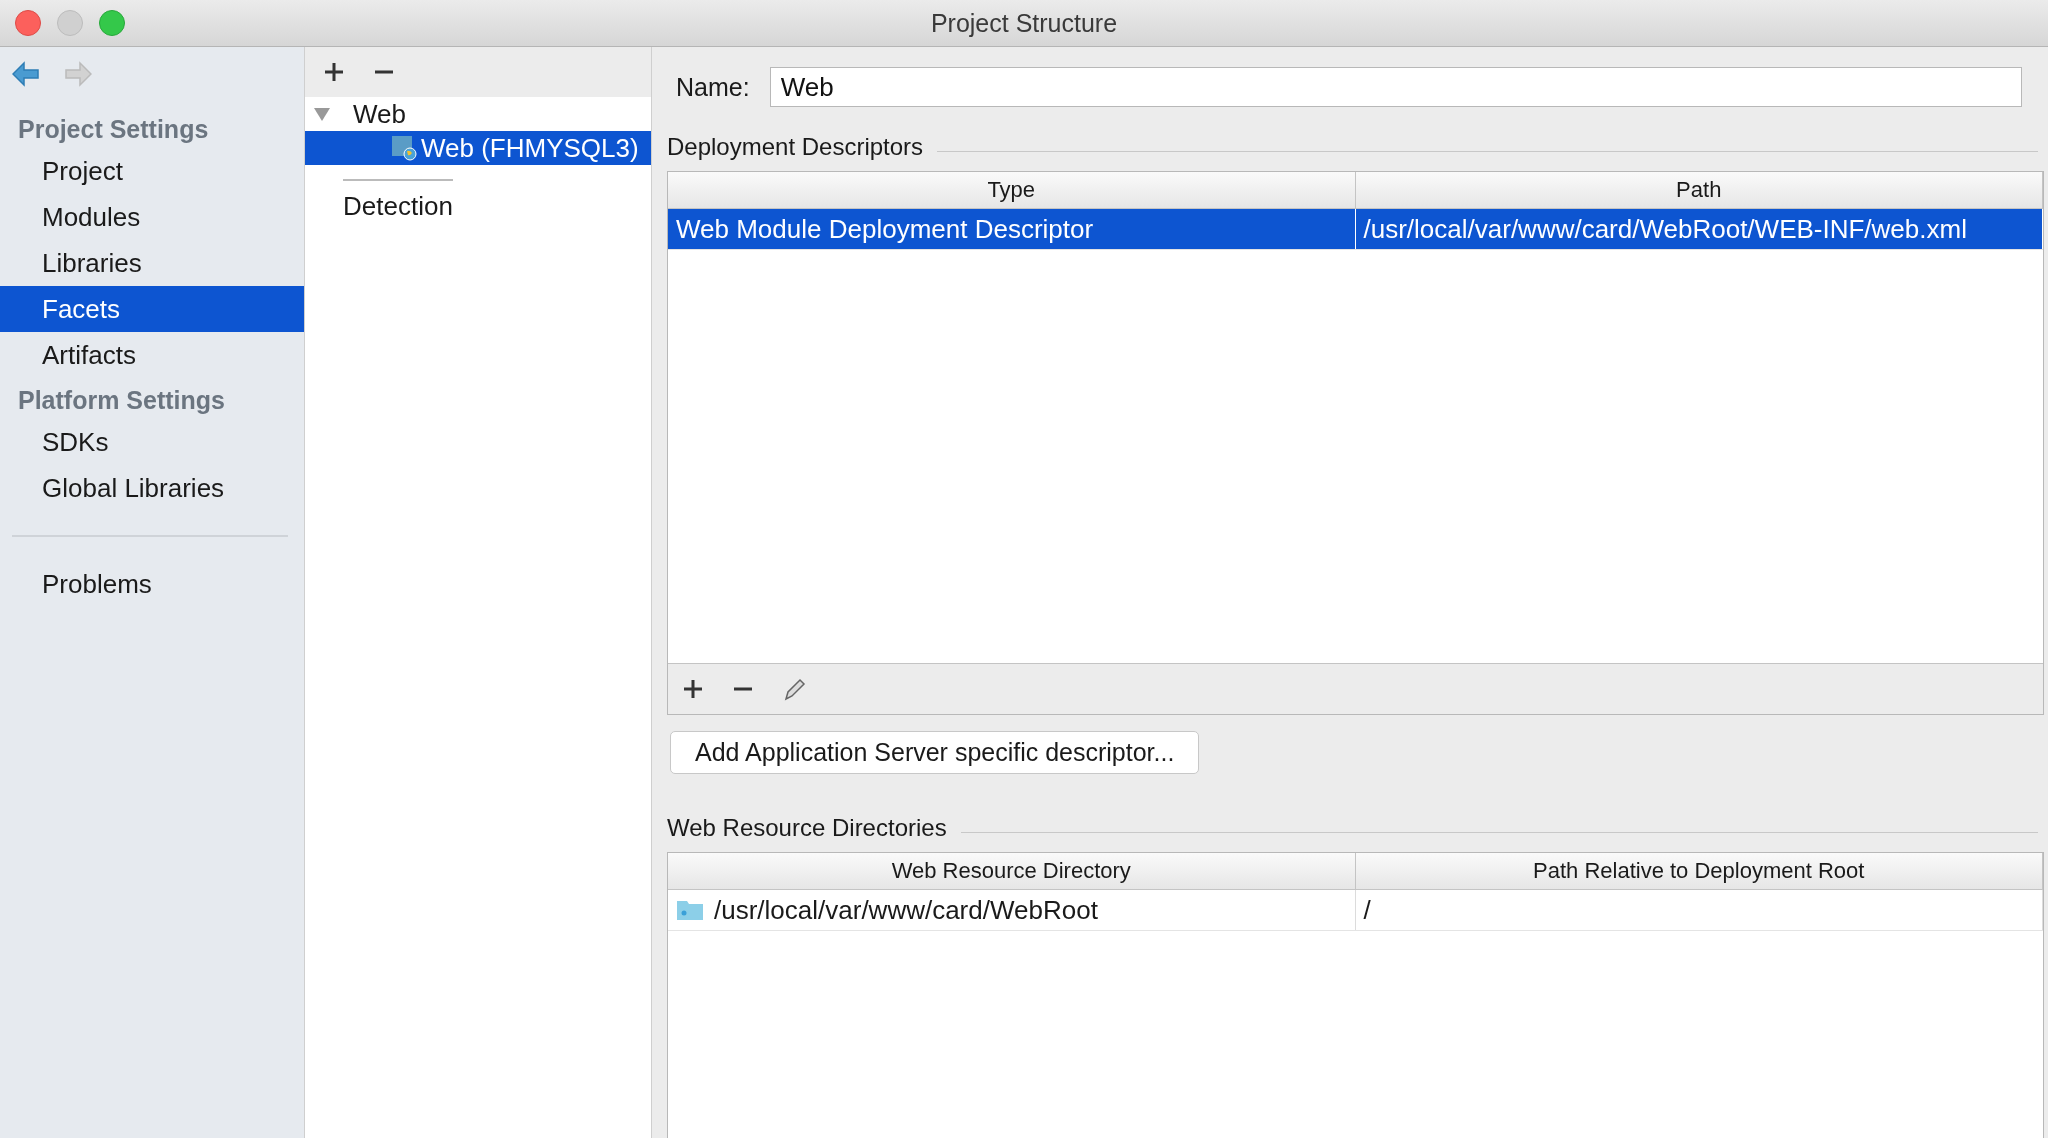  What do you see at coordinates (152, 442) in the screenshot?
I see `sidebar-item: SDKs` at bounding box center [152, 442].